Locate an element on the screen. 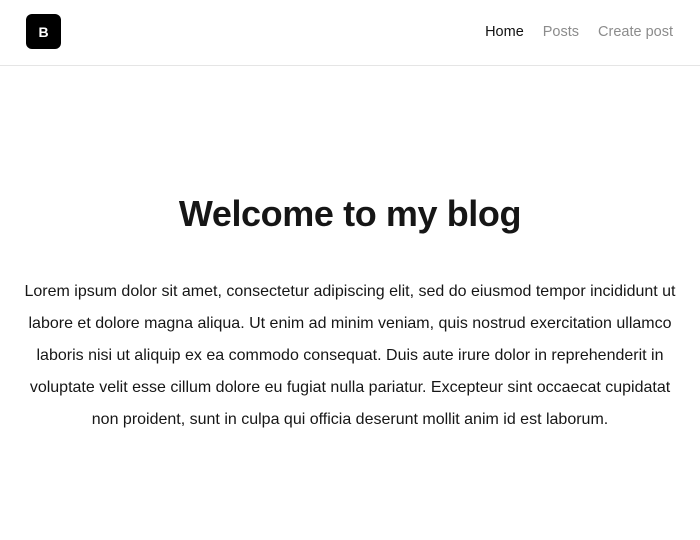  main-nav: Home Posts Create post is located at coordinates (579, 32).